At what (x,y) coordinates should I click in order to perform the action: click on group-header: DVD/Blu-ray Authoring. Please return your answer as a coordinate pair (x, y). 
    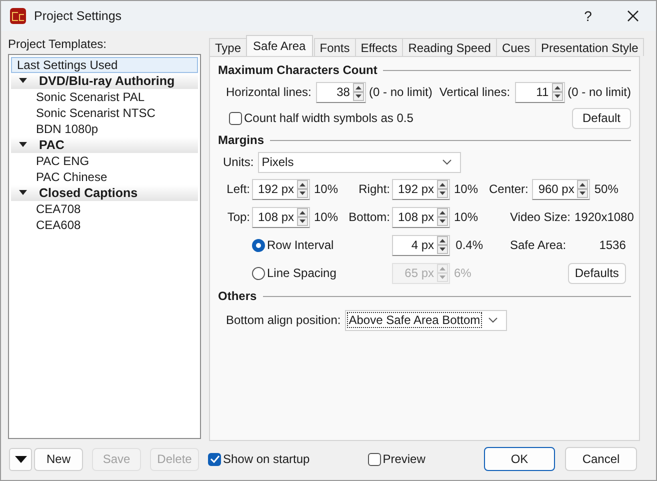
    Looking at the image, I should click on (104, 81).